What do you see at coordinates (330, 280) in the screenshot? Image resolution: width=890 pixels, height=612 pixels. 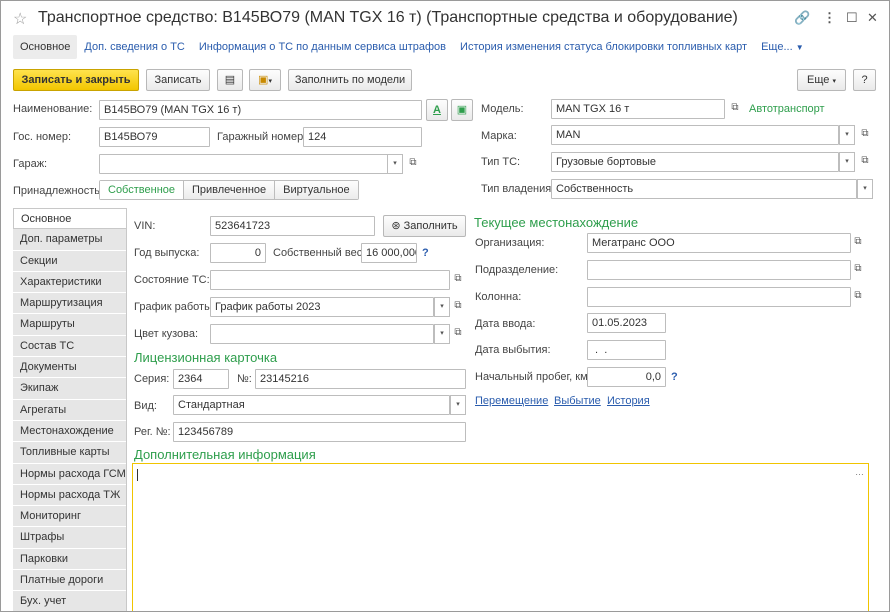 I see `state-field` at bounding box center [330, 280].